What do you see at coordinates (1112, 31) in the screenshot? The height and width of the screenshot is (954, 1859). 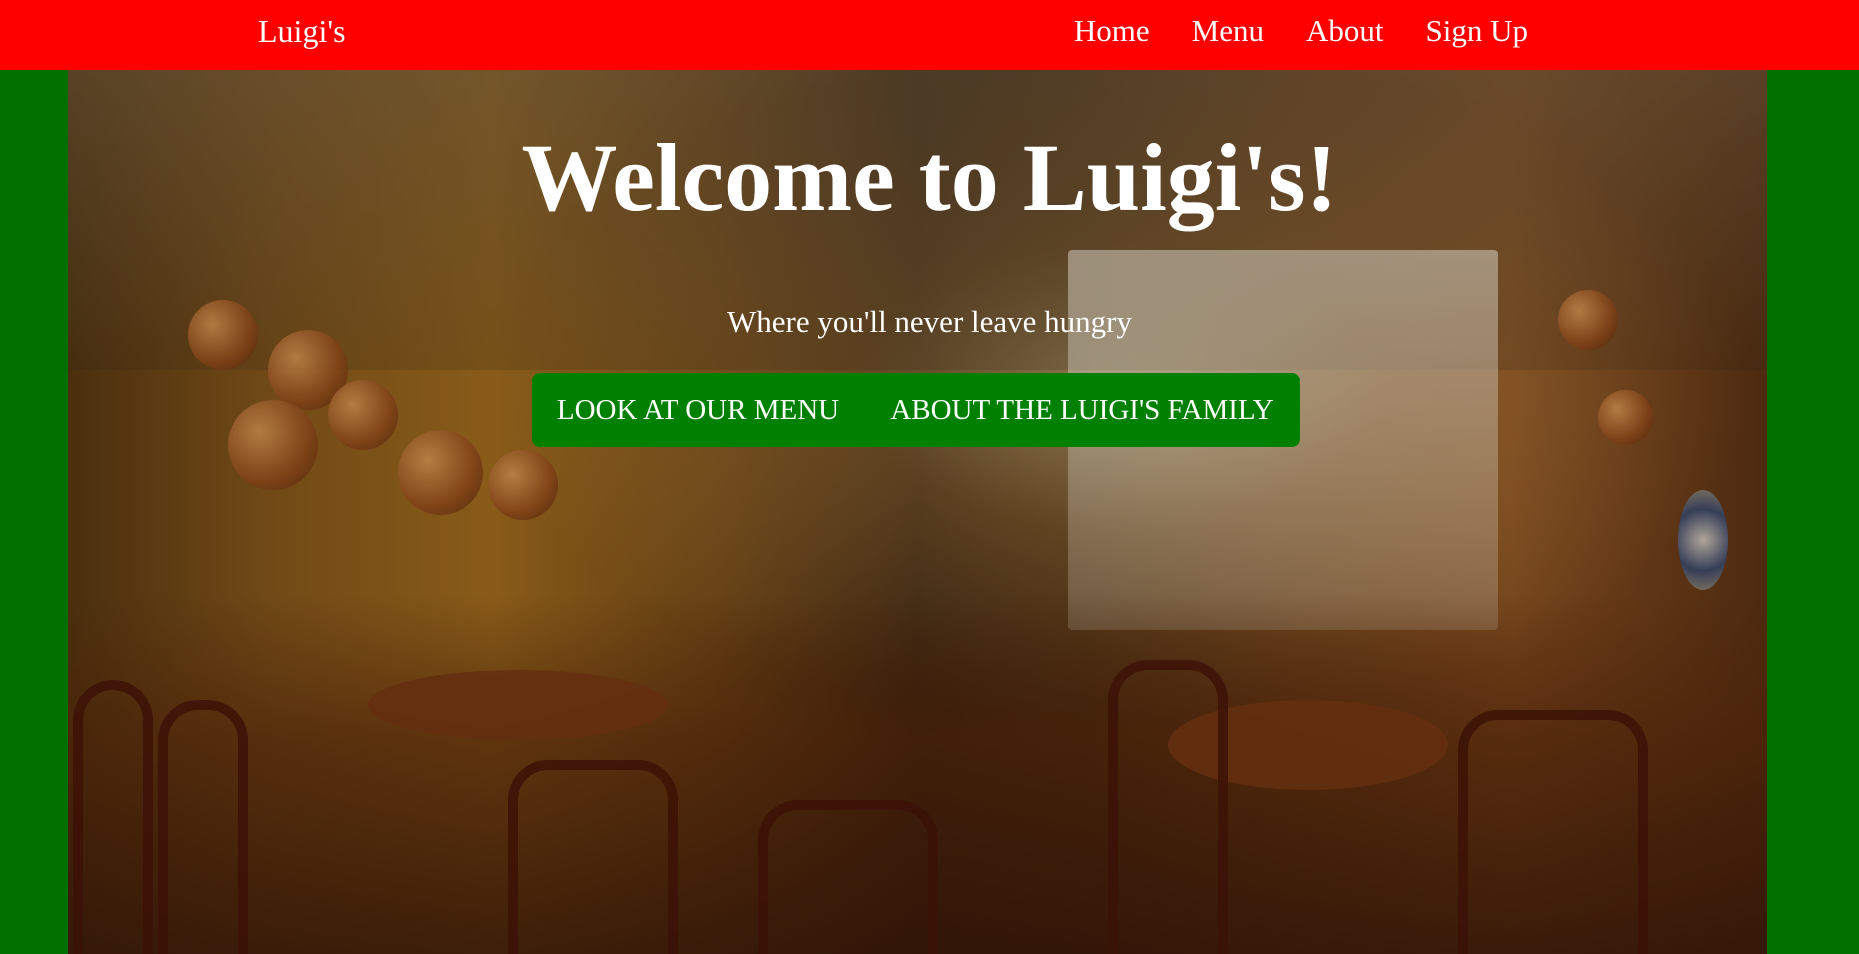 I see `nav-link-home: Home` at bounding box center [1112, 31].